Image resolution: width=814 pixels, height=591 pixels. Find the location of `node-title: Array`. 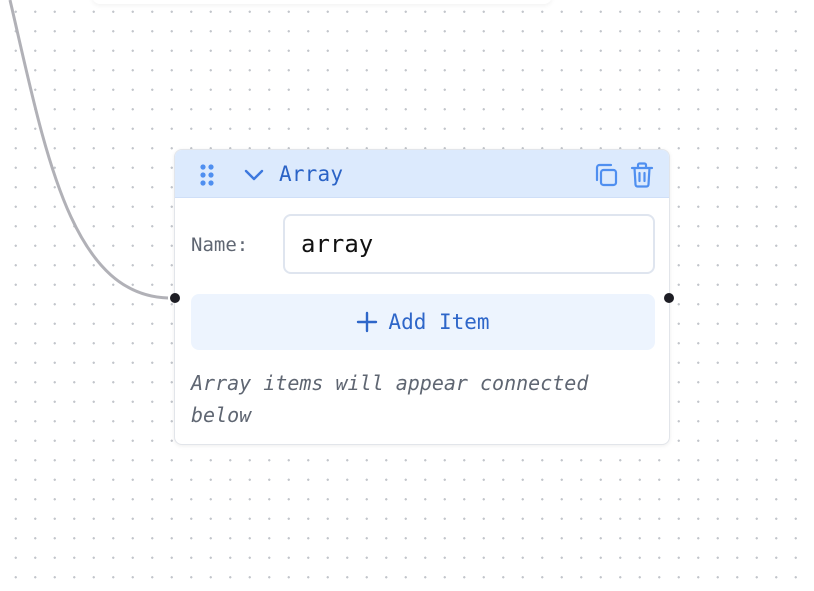

node-title: Array is located at coordinates (311, 174).